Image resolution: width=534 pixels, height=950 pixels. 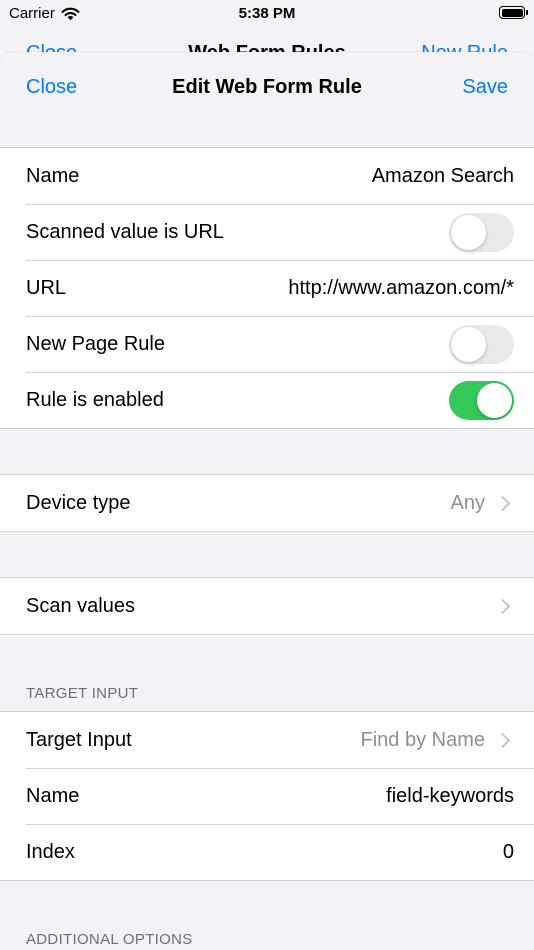 I want to click on status-bar: Carrier 5:38 PM, so click(x=267, y=15).